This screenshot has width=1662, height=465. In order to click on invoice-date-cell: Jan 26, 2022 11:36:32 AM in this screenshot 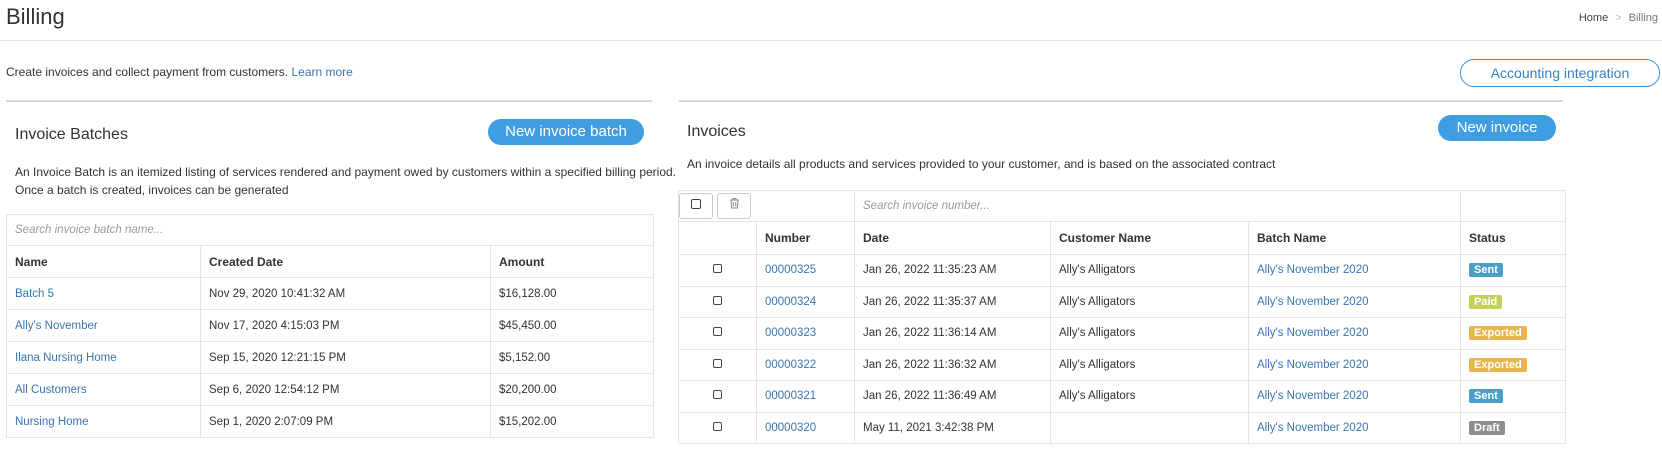, I will do `click(952, 364)`.